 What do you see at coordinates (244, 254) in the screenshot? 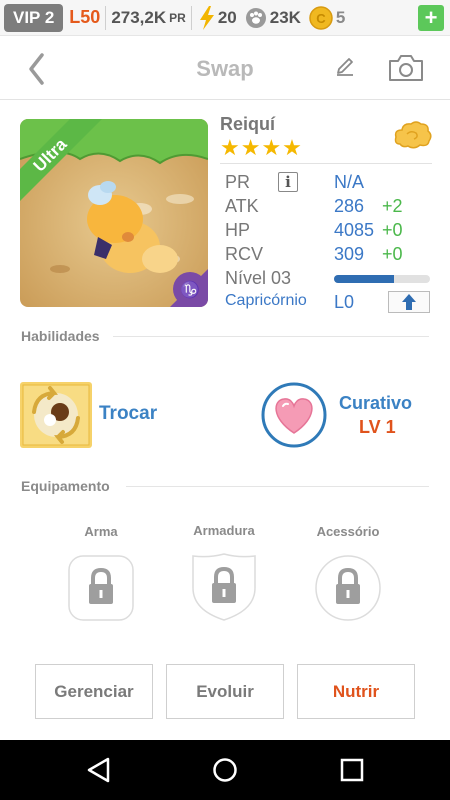
I see `stat-label: RCV` at bounding box center [244, 254].